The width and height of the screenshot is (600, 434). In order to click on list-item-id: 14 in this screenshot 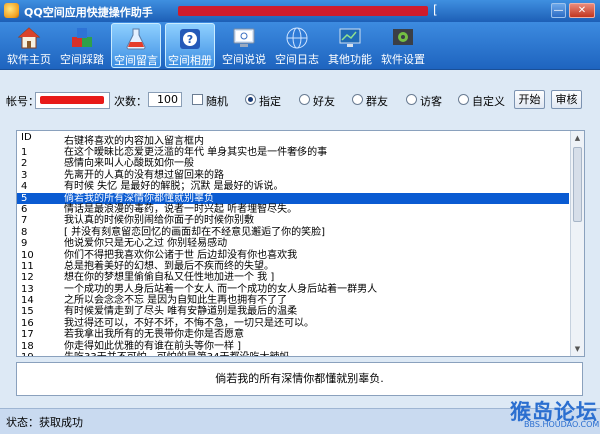, I will do `click(27, 301)`.